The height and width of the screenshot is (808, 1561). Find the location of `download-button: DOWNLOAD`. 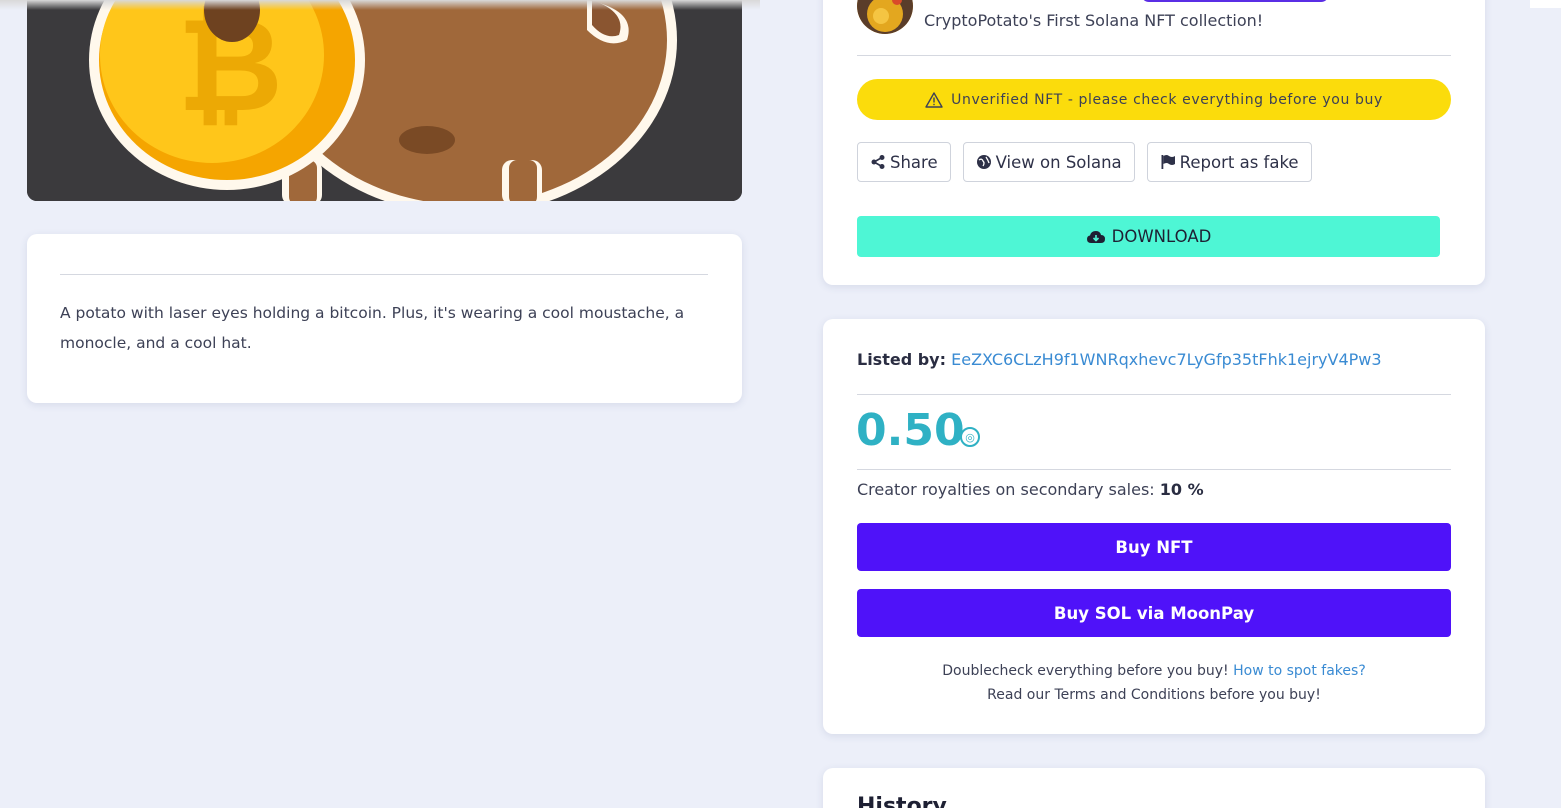

download-button: DOWNLOAD is located at coordinates (1148, 236).